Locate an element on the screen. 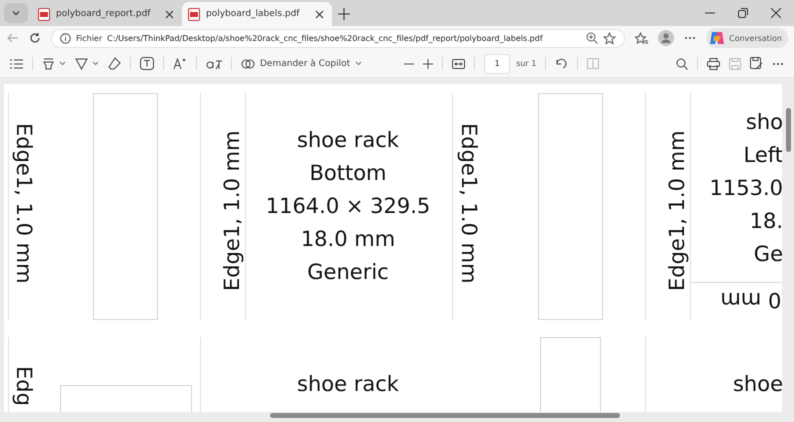  rotate-icon is located at coordinates (561, 63).